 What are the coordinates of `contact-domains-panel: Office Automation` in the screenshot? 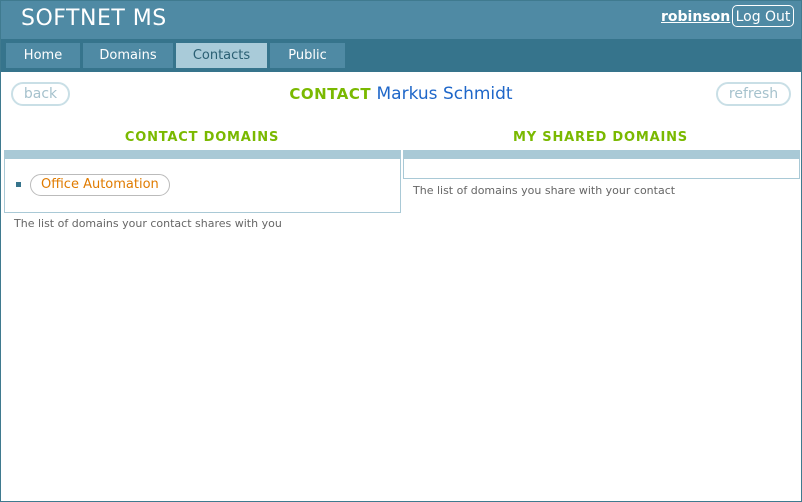 It's located at (202, 181).